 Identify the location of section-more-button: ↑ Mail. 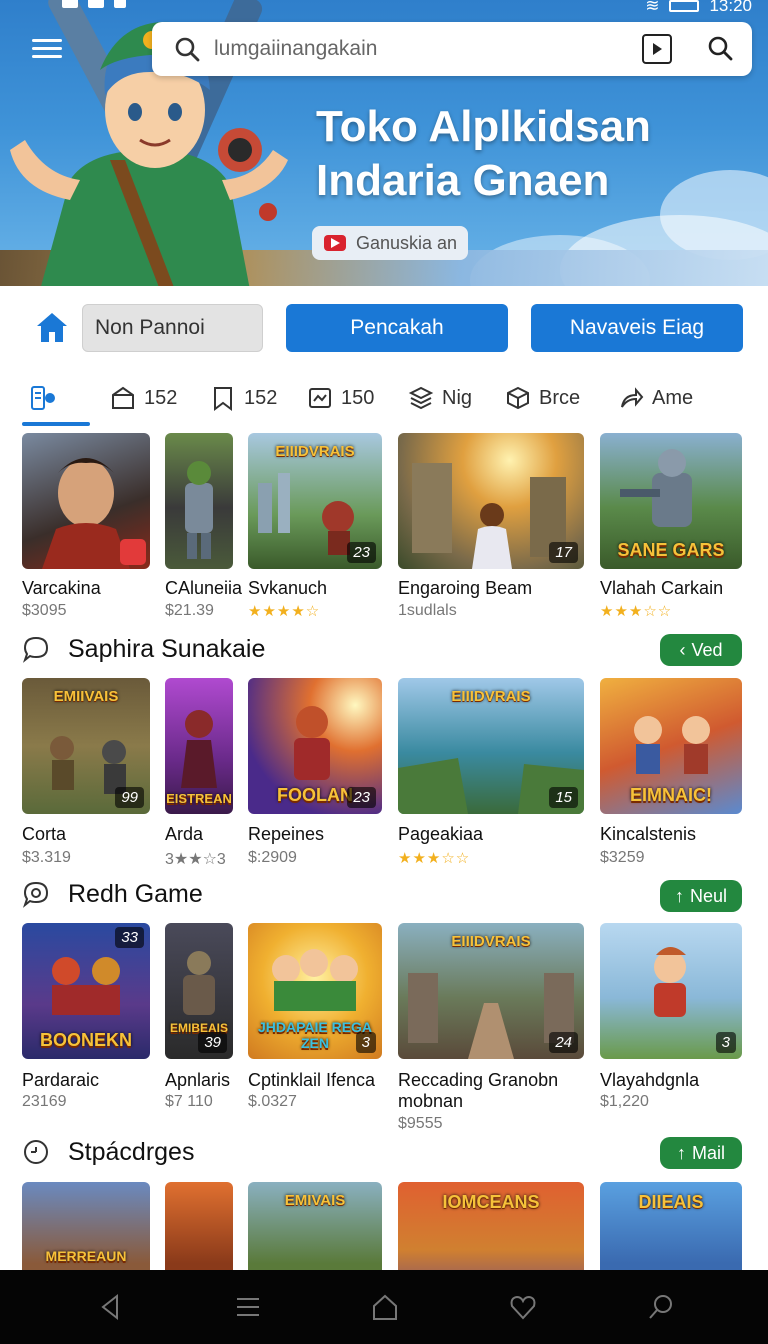
(701, 1153).